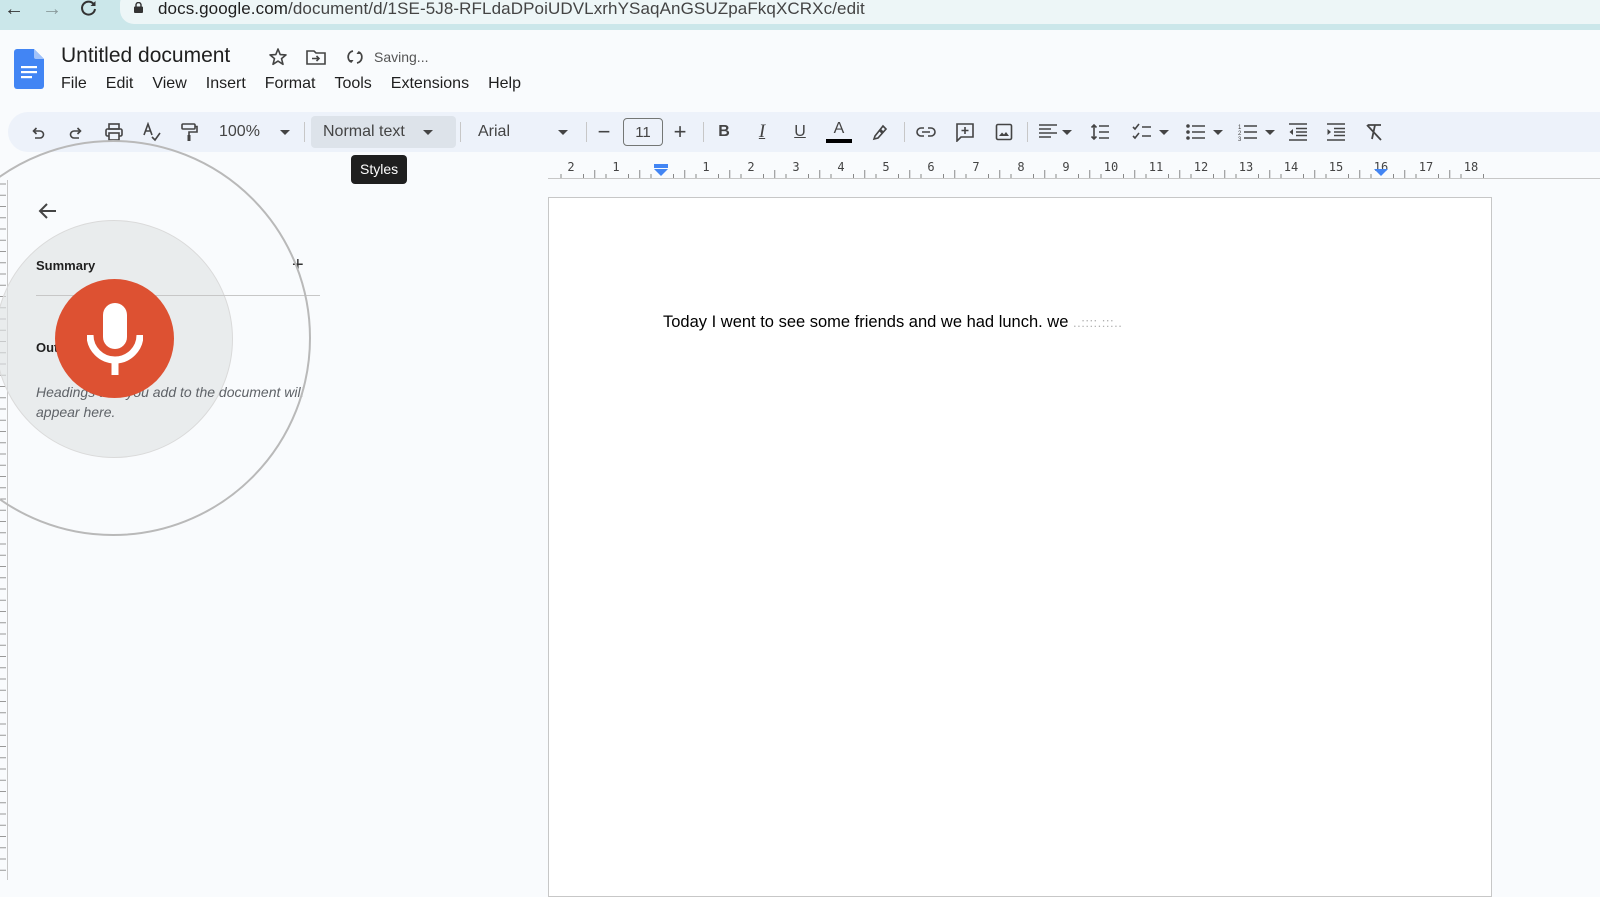 The width and height of the screenshot is (1600, 897). What do you see at coordinates (89, 11) in the screenshot?
I see `reload-icon` at bounding box center [89, 11].